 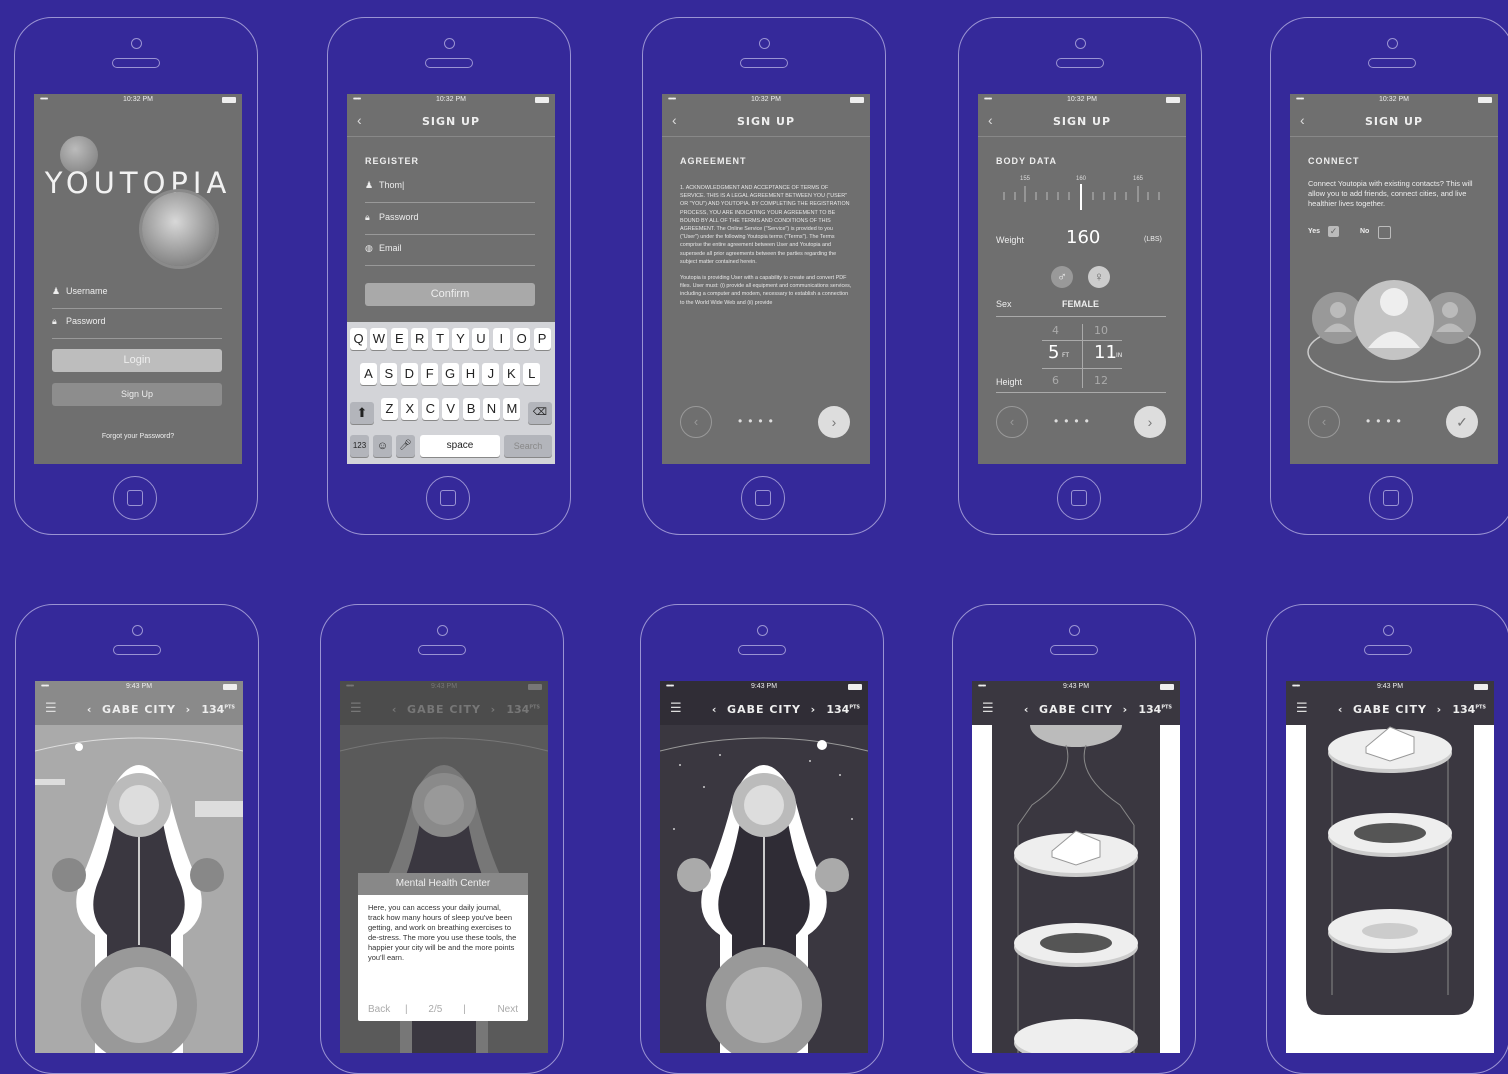 I want to click on globe-icon: ◍, so click(x=369, y=248).